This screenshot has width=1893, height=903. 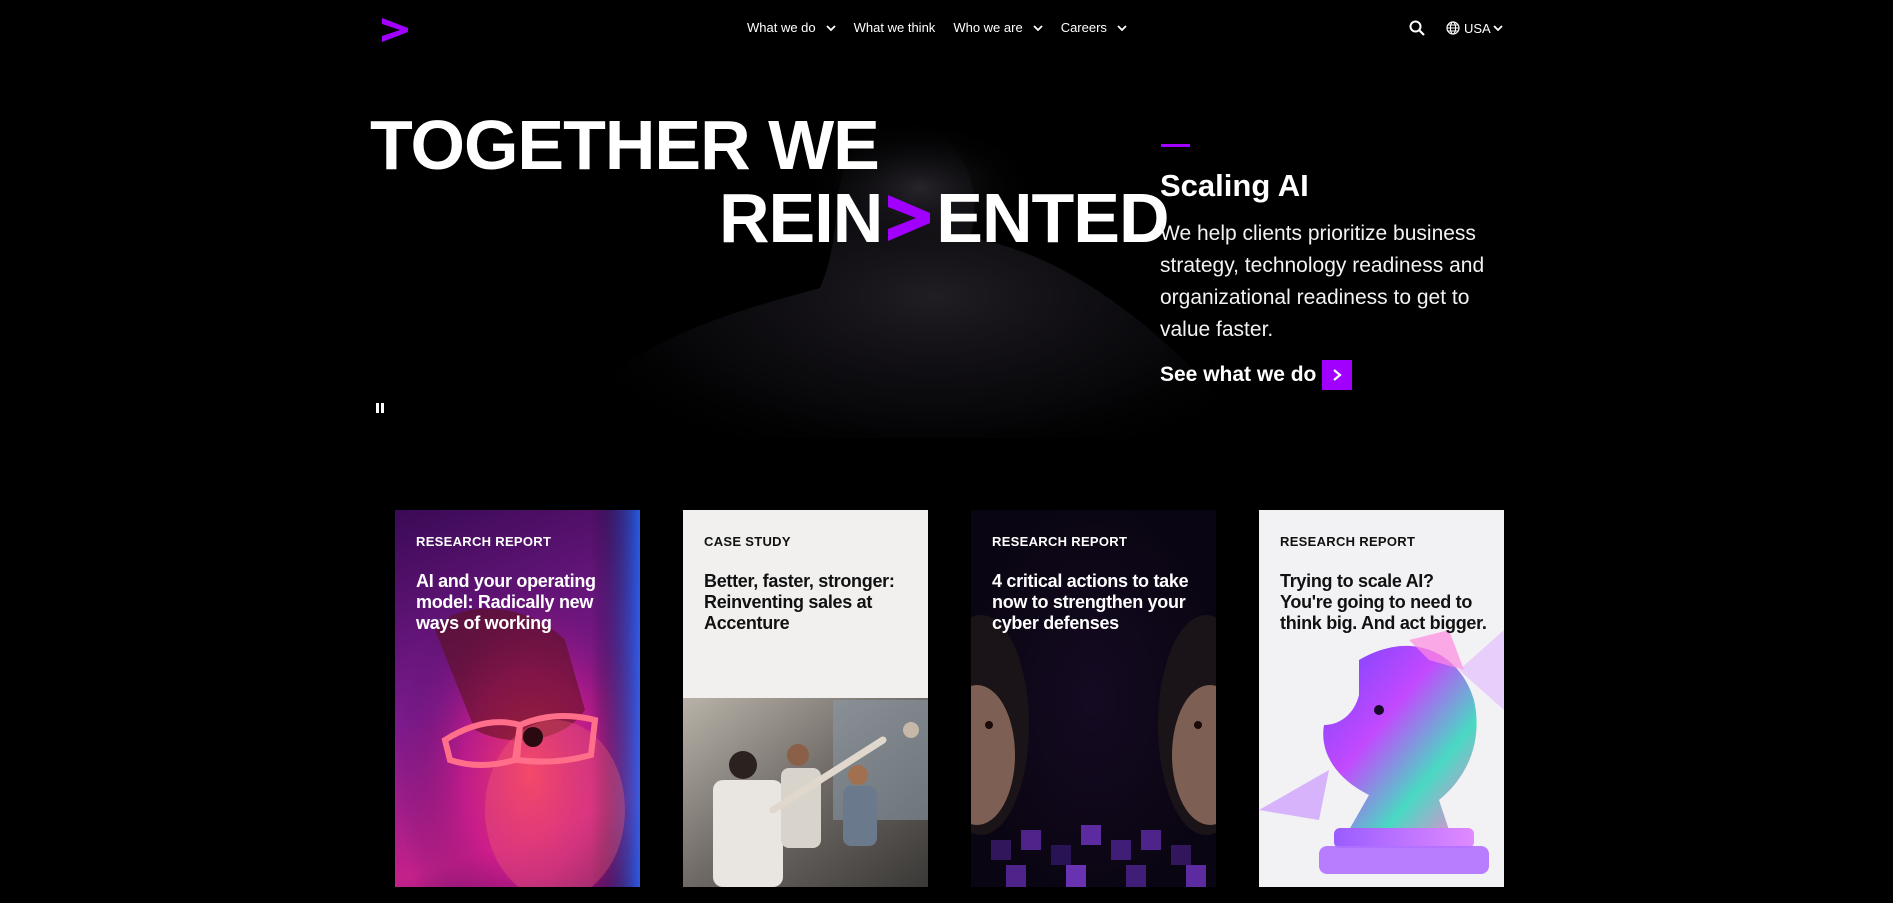 I want to click on accenture-logo-icon, so click(x=395, y=30).